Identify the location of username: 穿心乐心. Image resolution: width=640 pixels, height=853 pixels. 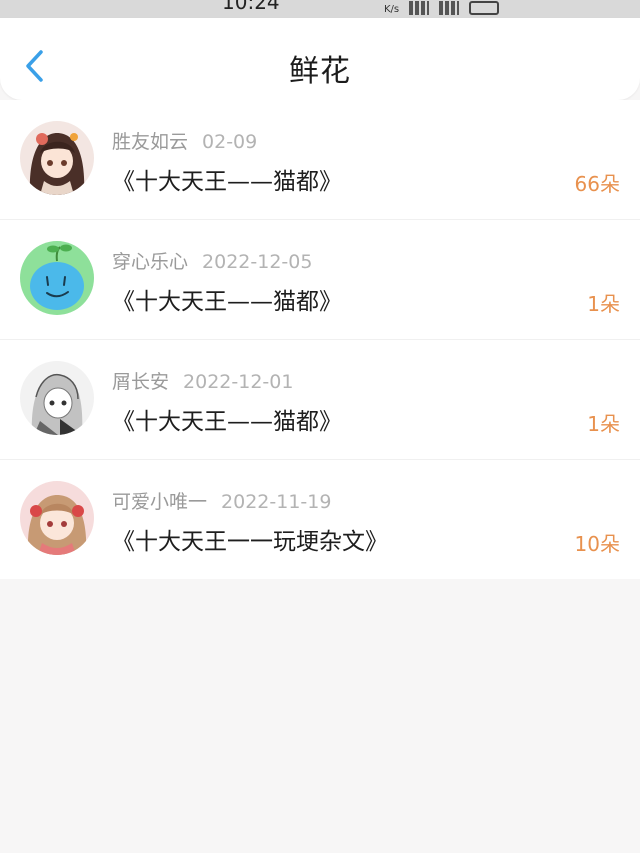
(150, 262).